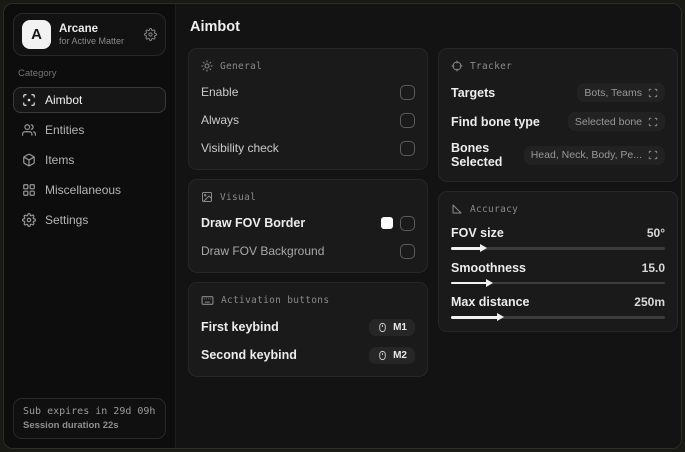 This screenshot has height=452, width=685. I want to click on general-card-header: General, so click(308, 66).